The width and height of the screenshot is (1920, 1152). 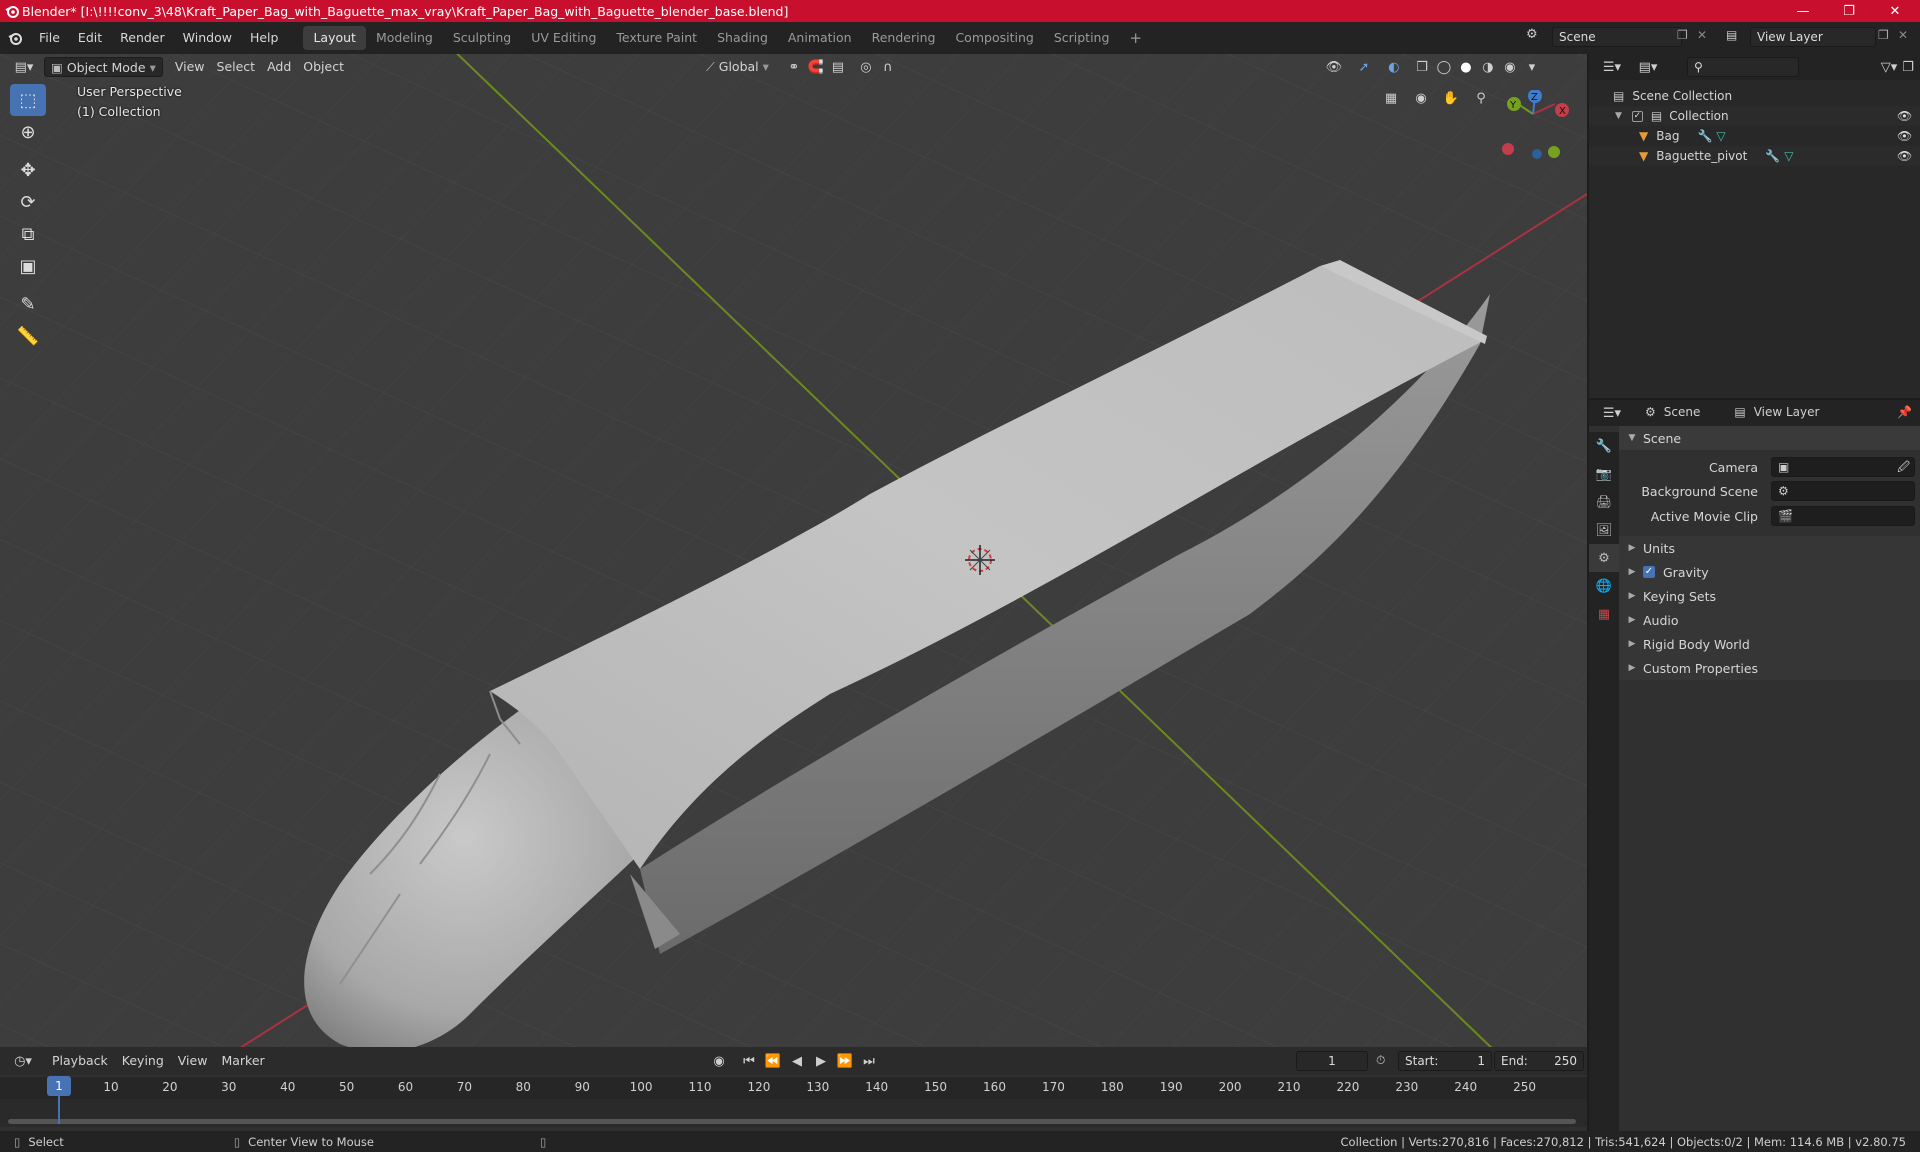 I want to click on properties-editor-type-icon: ☰▾, so click(x=1612, y=413).